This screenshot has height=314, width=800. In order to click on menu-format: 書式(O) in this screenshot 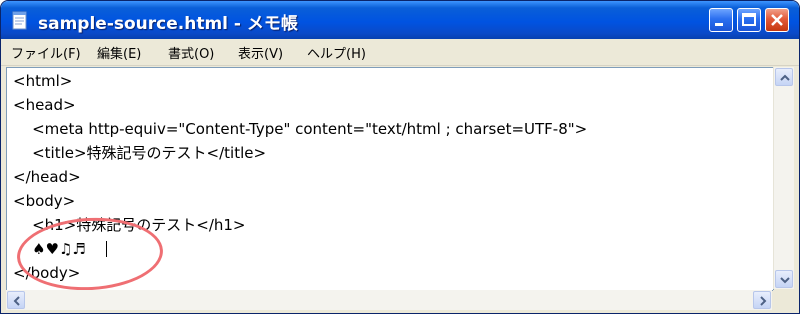, I will do `click(191, 52)`.